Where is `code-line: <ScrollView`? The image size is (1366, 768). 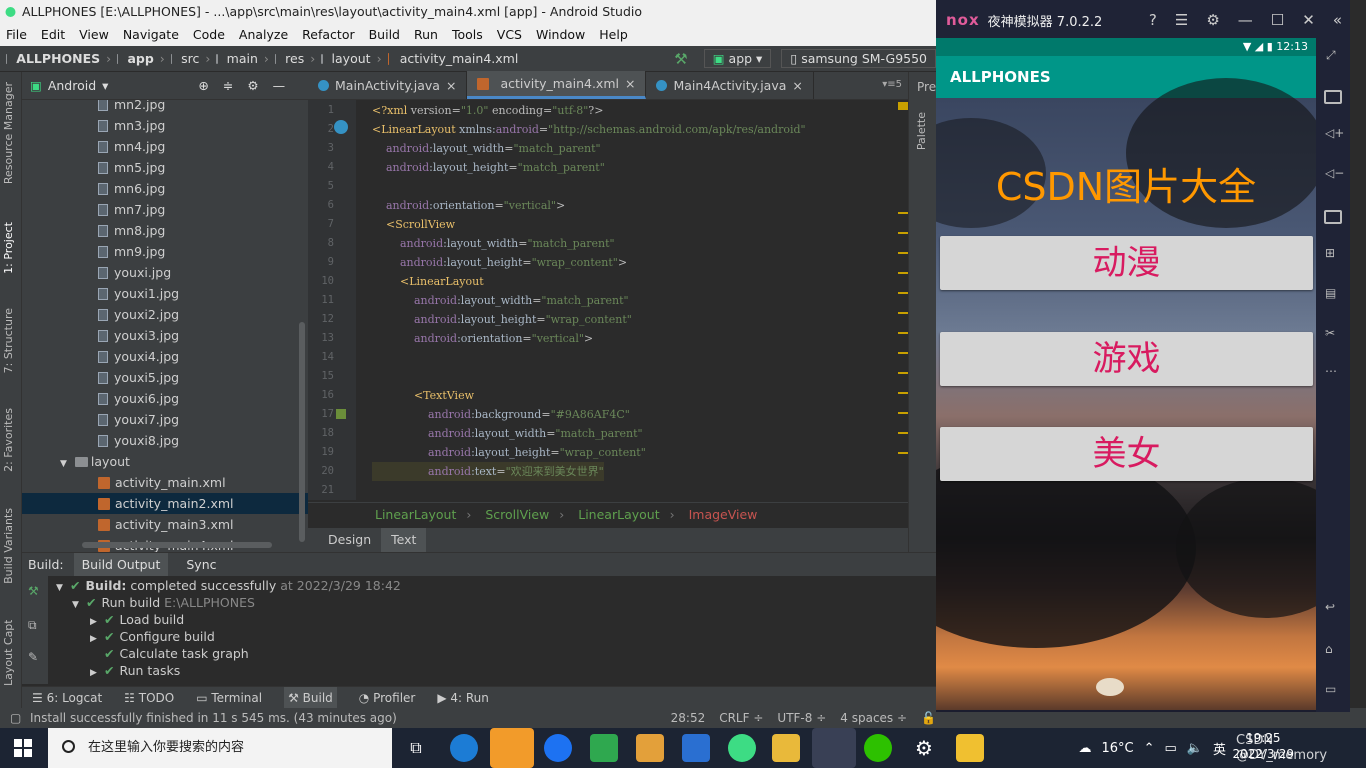
code-line: <ScrollView is located at coordinates (413, 224).